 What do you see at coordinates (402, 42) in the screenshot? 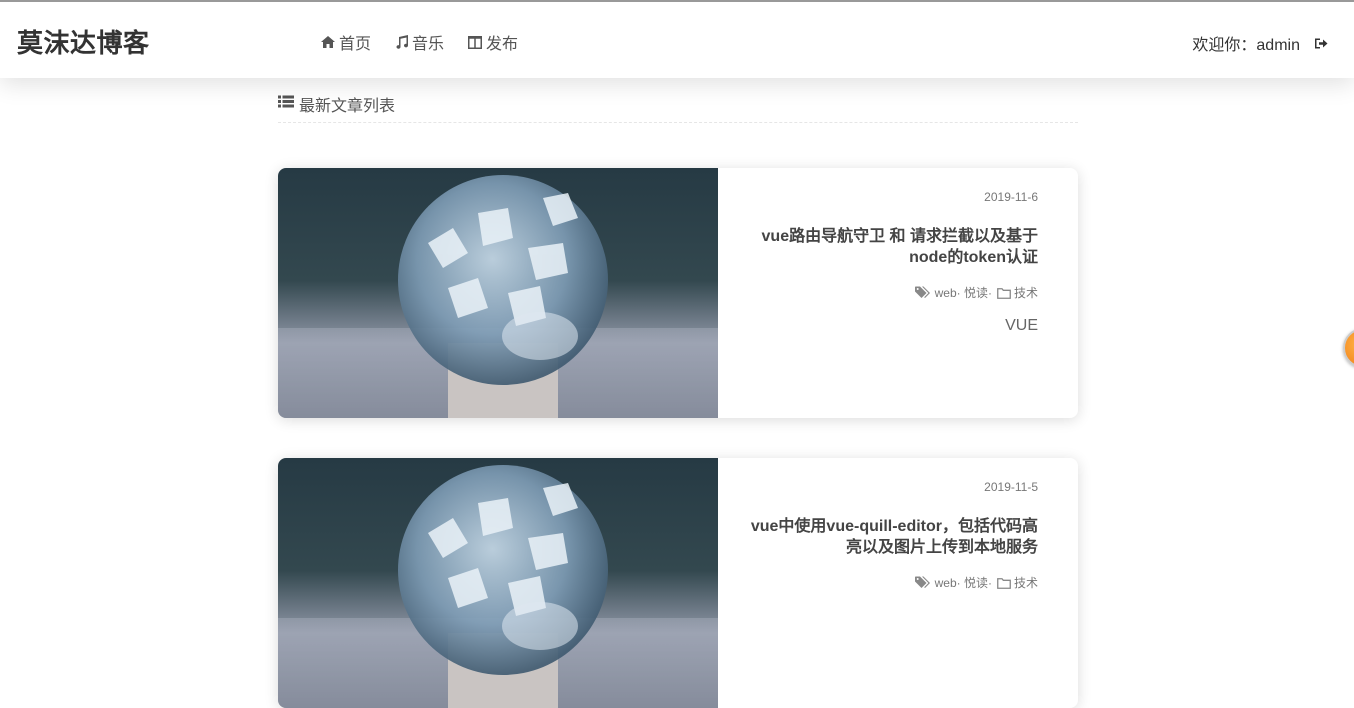
I see `music-icon` at bounding box center [402, 42].